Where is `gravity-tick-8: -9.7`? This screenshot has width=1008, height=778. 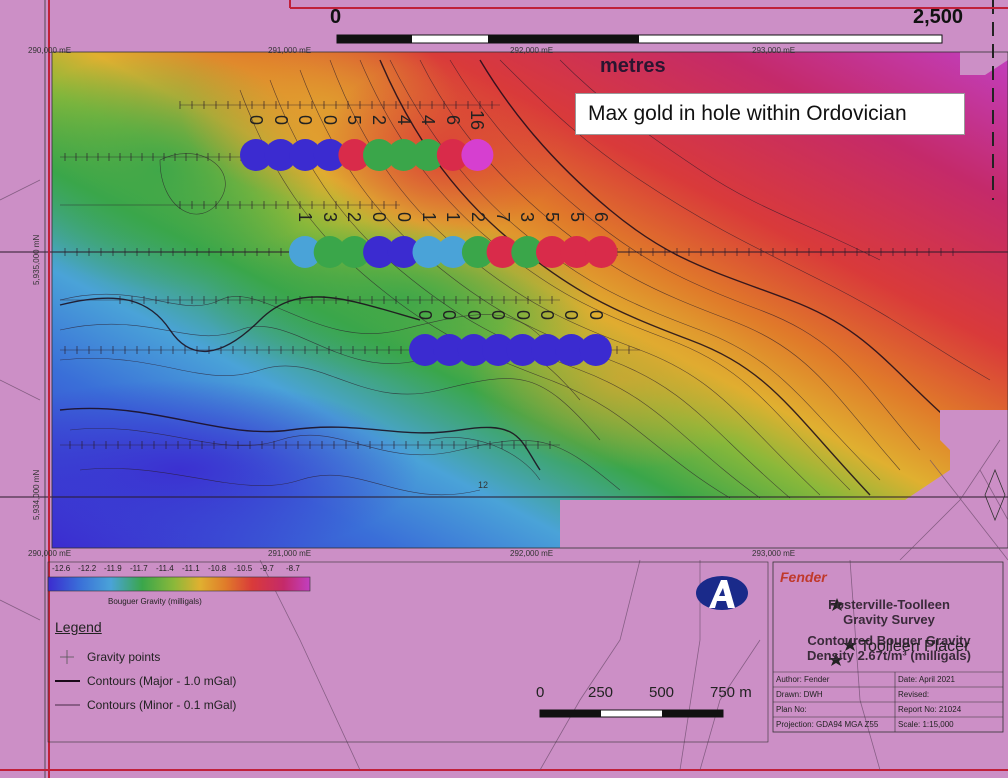
gravity-tick-8: -9.7 is located at coordinates (267, 568).